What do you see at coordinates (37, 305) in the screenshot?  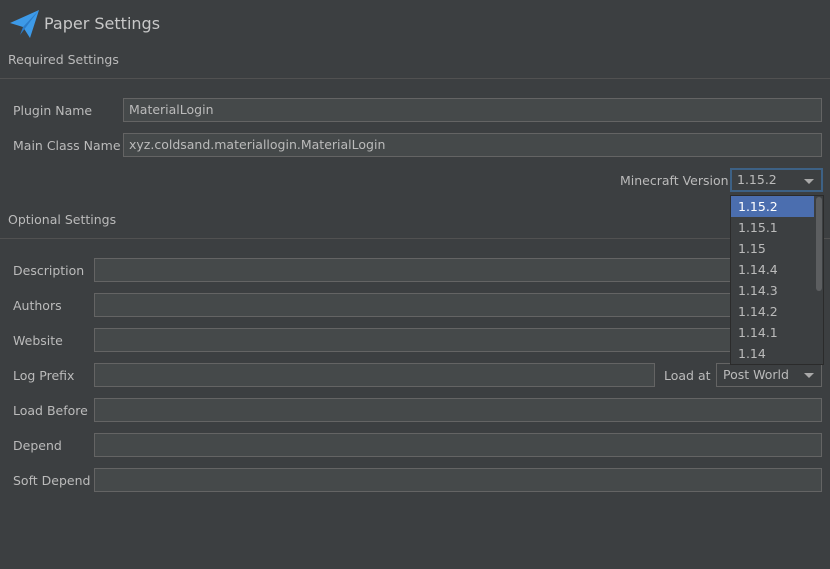 I see `authors-label: Authors` at bounding box center [37, 305].